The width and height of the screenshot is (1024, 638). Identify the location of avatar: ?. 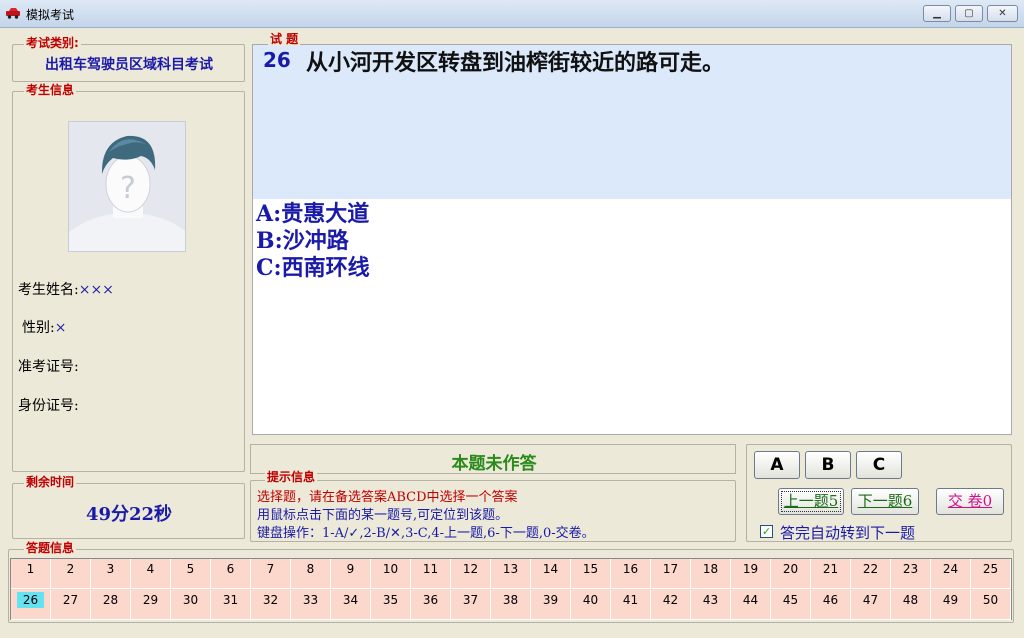
(127, 186).